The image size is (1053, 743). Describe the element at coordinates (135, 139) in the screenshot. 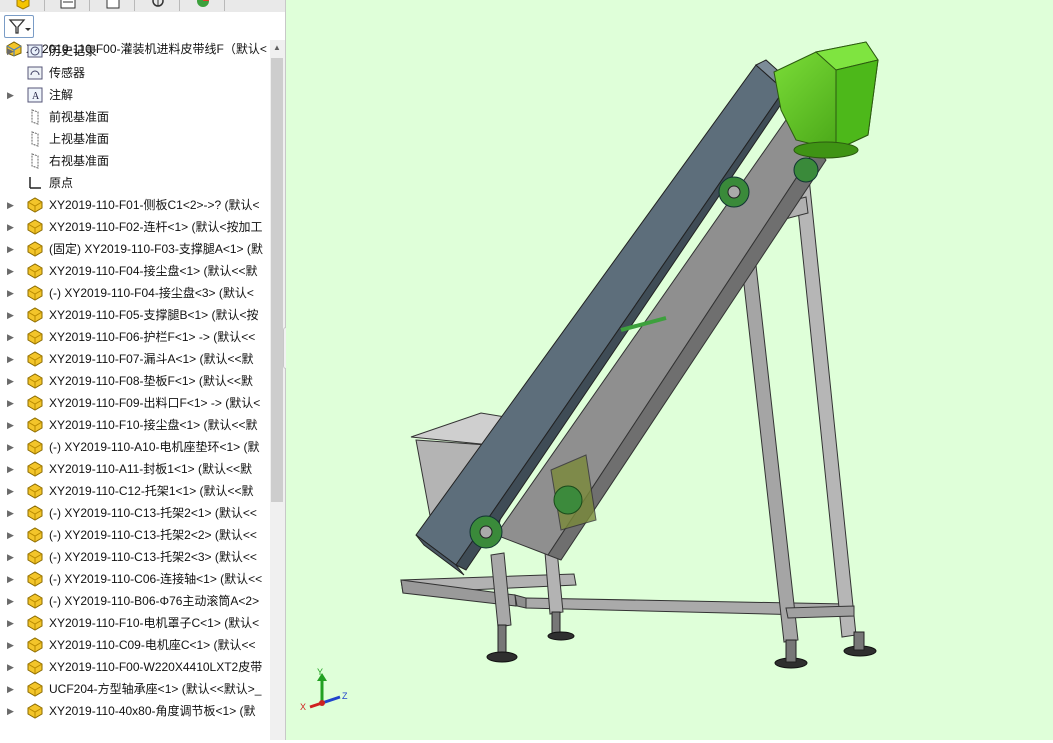

I see `tree-item-plane: 上视基准面` at that location.